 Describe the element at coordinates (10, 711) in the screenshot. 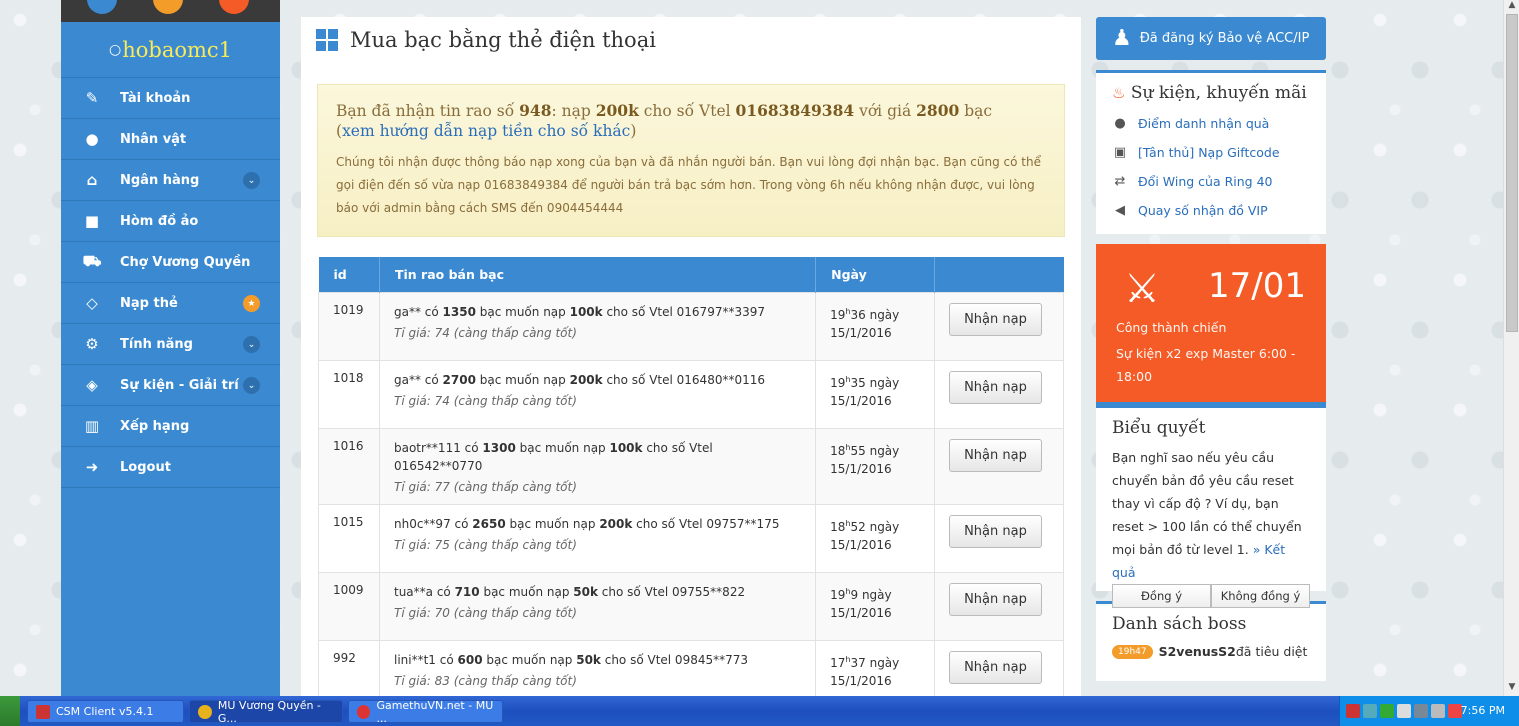

I see `start-button` at that location.